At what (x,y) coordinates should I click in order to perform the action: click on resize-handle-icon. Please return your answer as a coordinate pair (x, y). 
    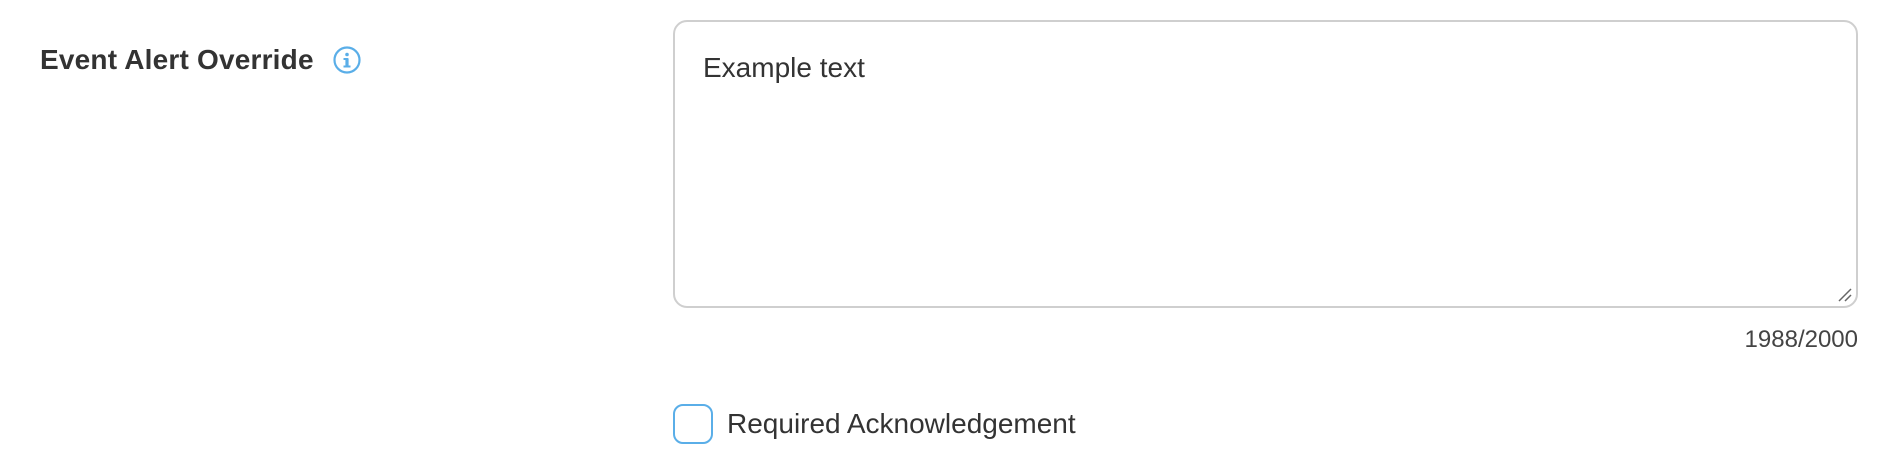
    Looking at the image, I should click on (1844, 294).